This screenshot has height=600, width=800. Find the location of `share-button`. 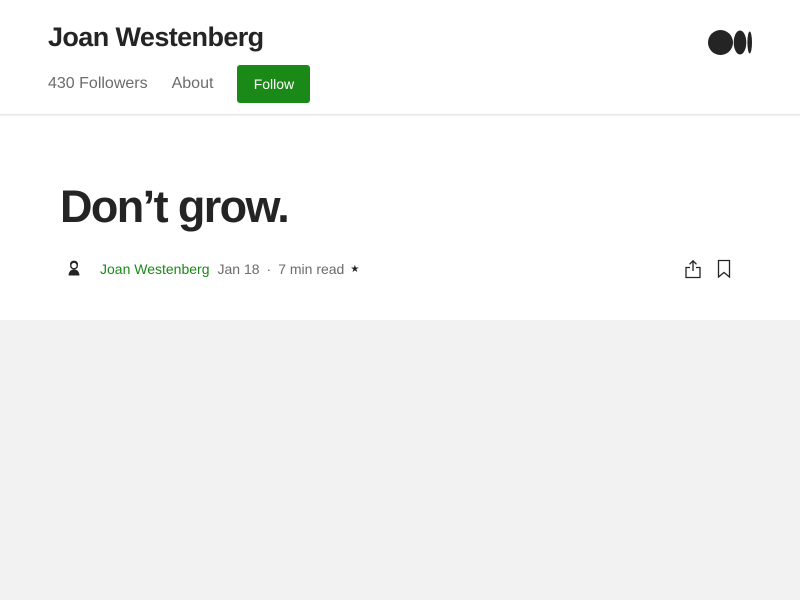

share-button is located at coordinates (693, 269).